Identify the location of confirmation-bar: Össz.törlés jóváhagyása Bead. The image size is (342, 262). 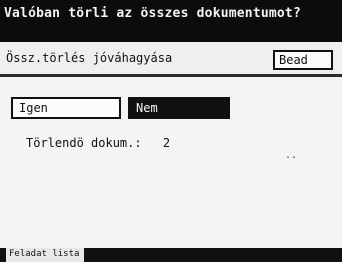
(171, 59).